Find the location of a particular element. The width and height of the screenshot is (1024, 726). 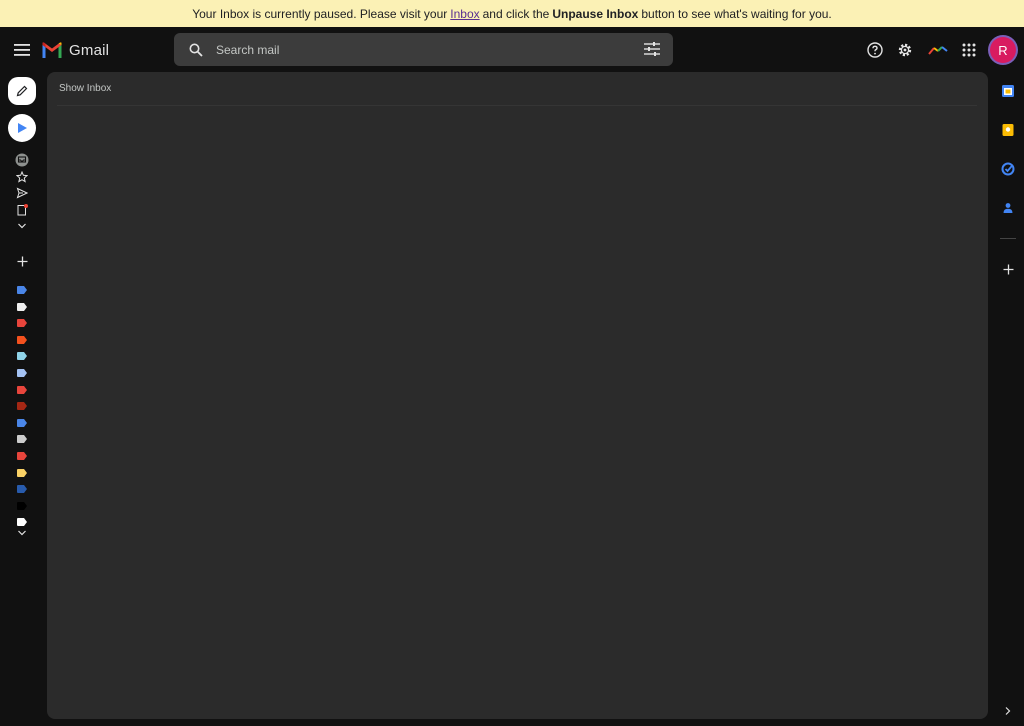

meet-button is located at coordinates (22, 128).